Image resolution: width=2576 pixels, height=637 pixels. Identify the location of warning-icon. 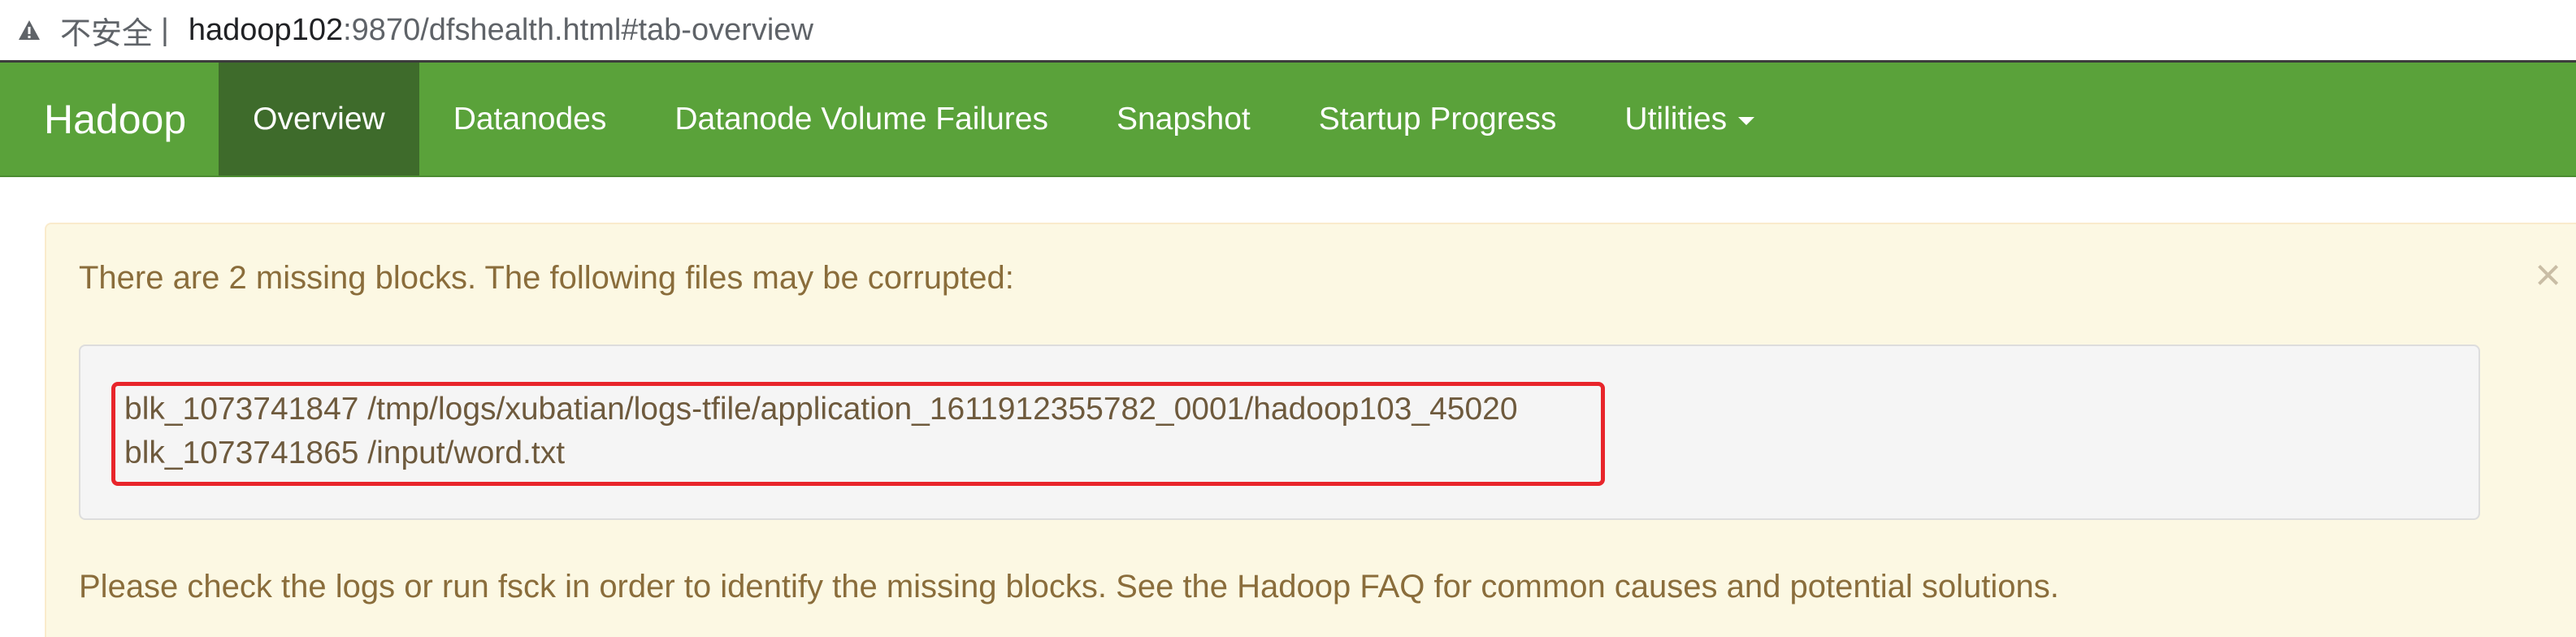
(30, 30).